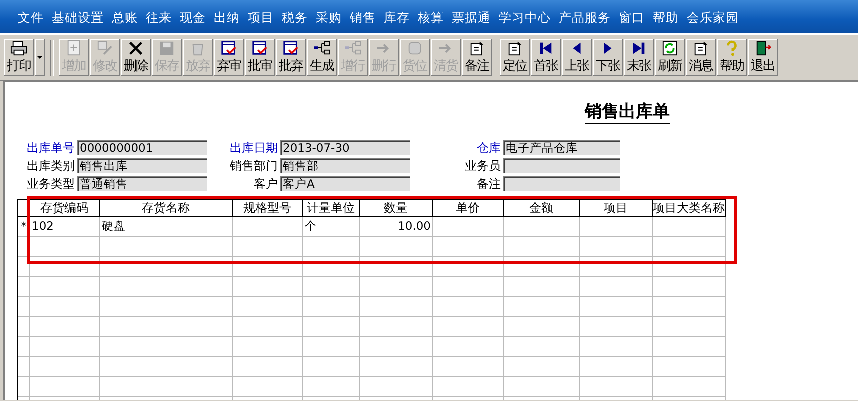 This screenshot has height=401, width=858. Describe the element at coordinates (105, 48) in the screenshot. I see `pencil-icon` at that location.